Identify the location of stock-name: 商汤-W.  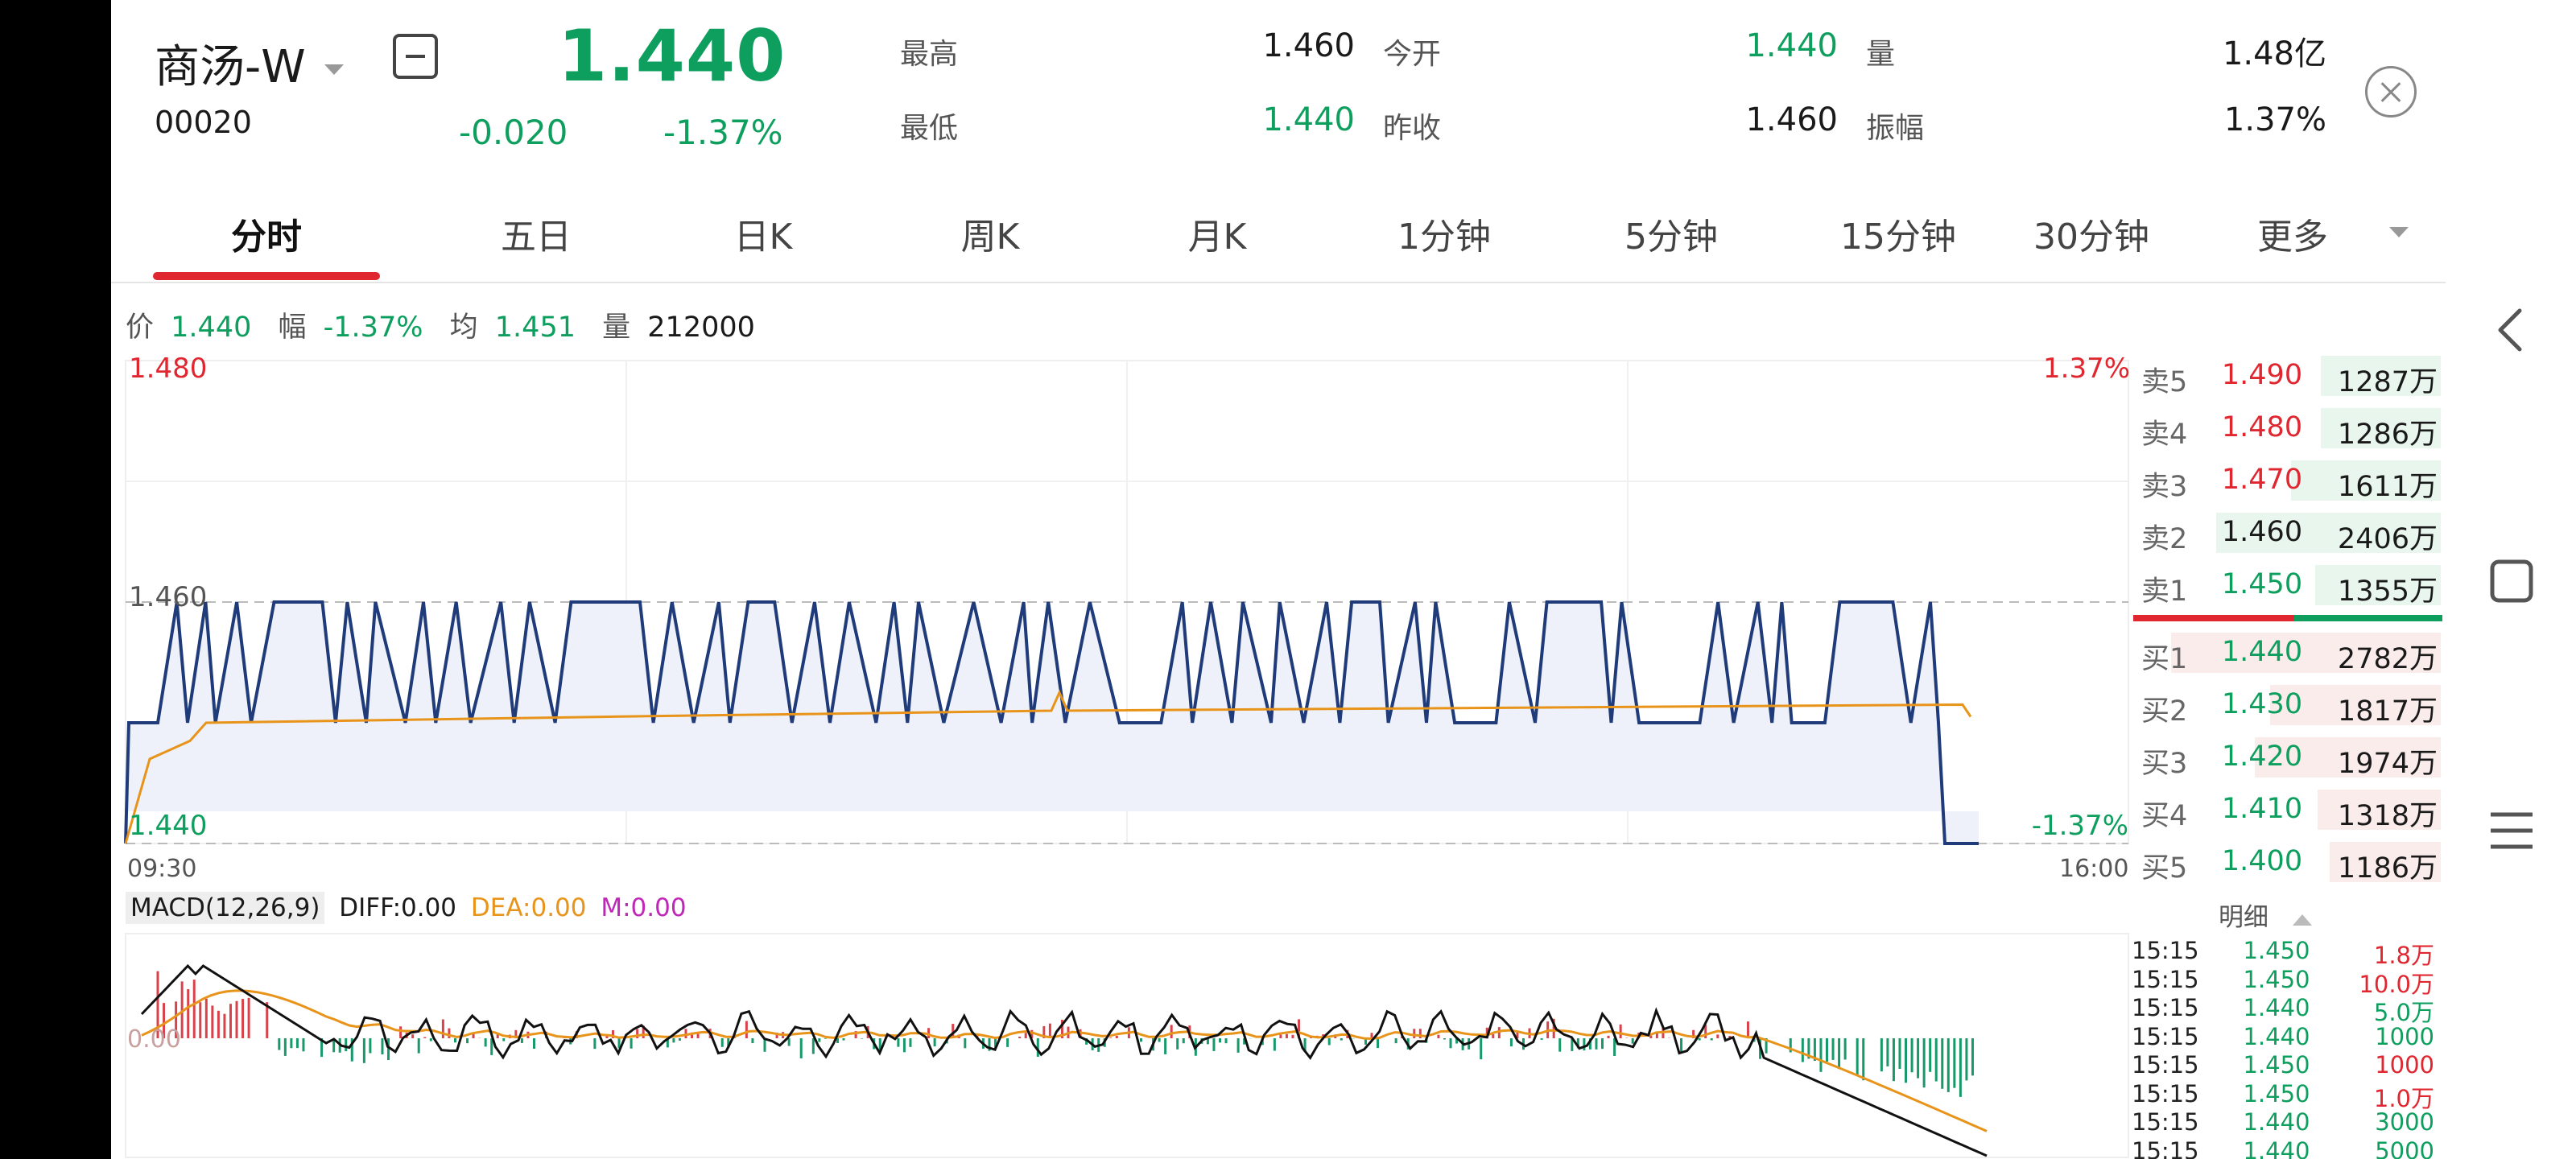
(250, 63).